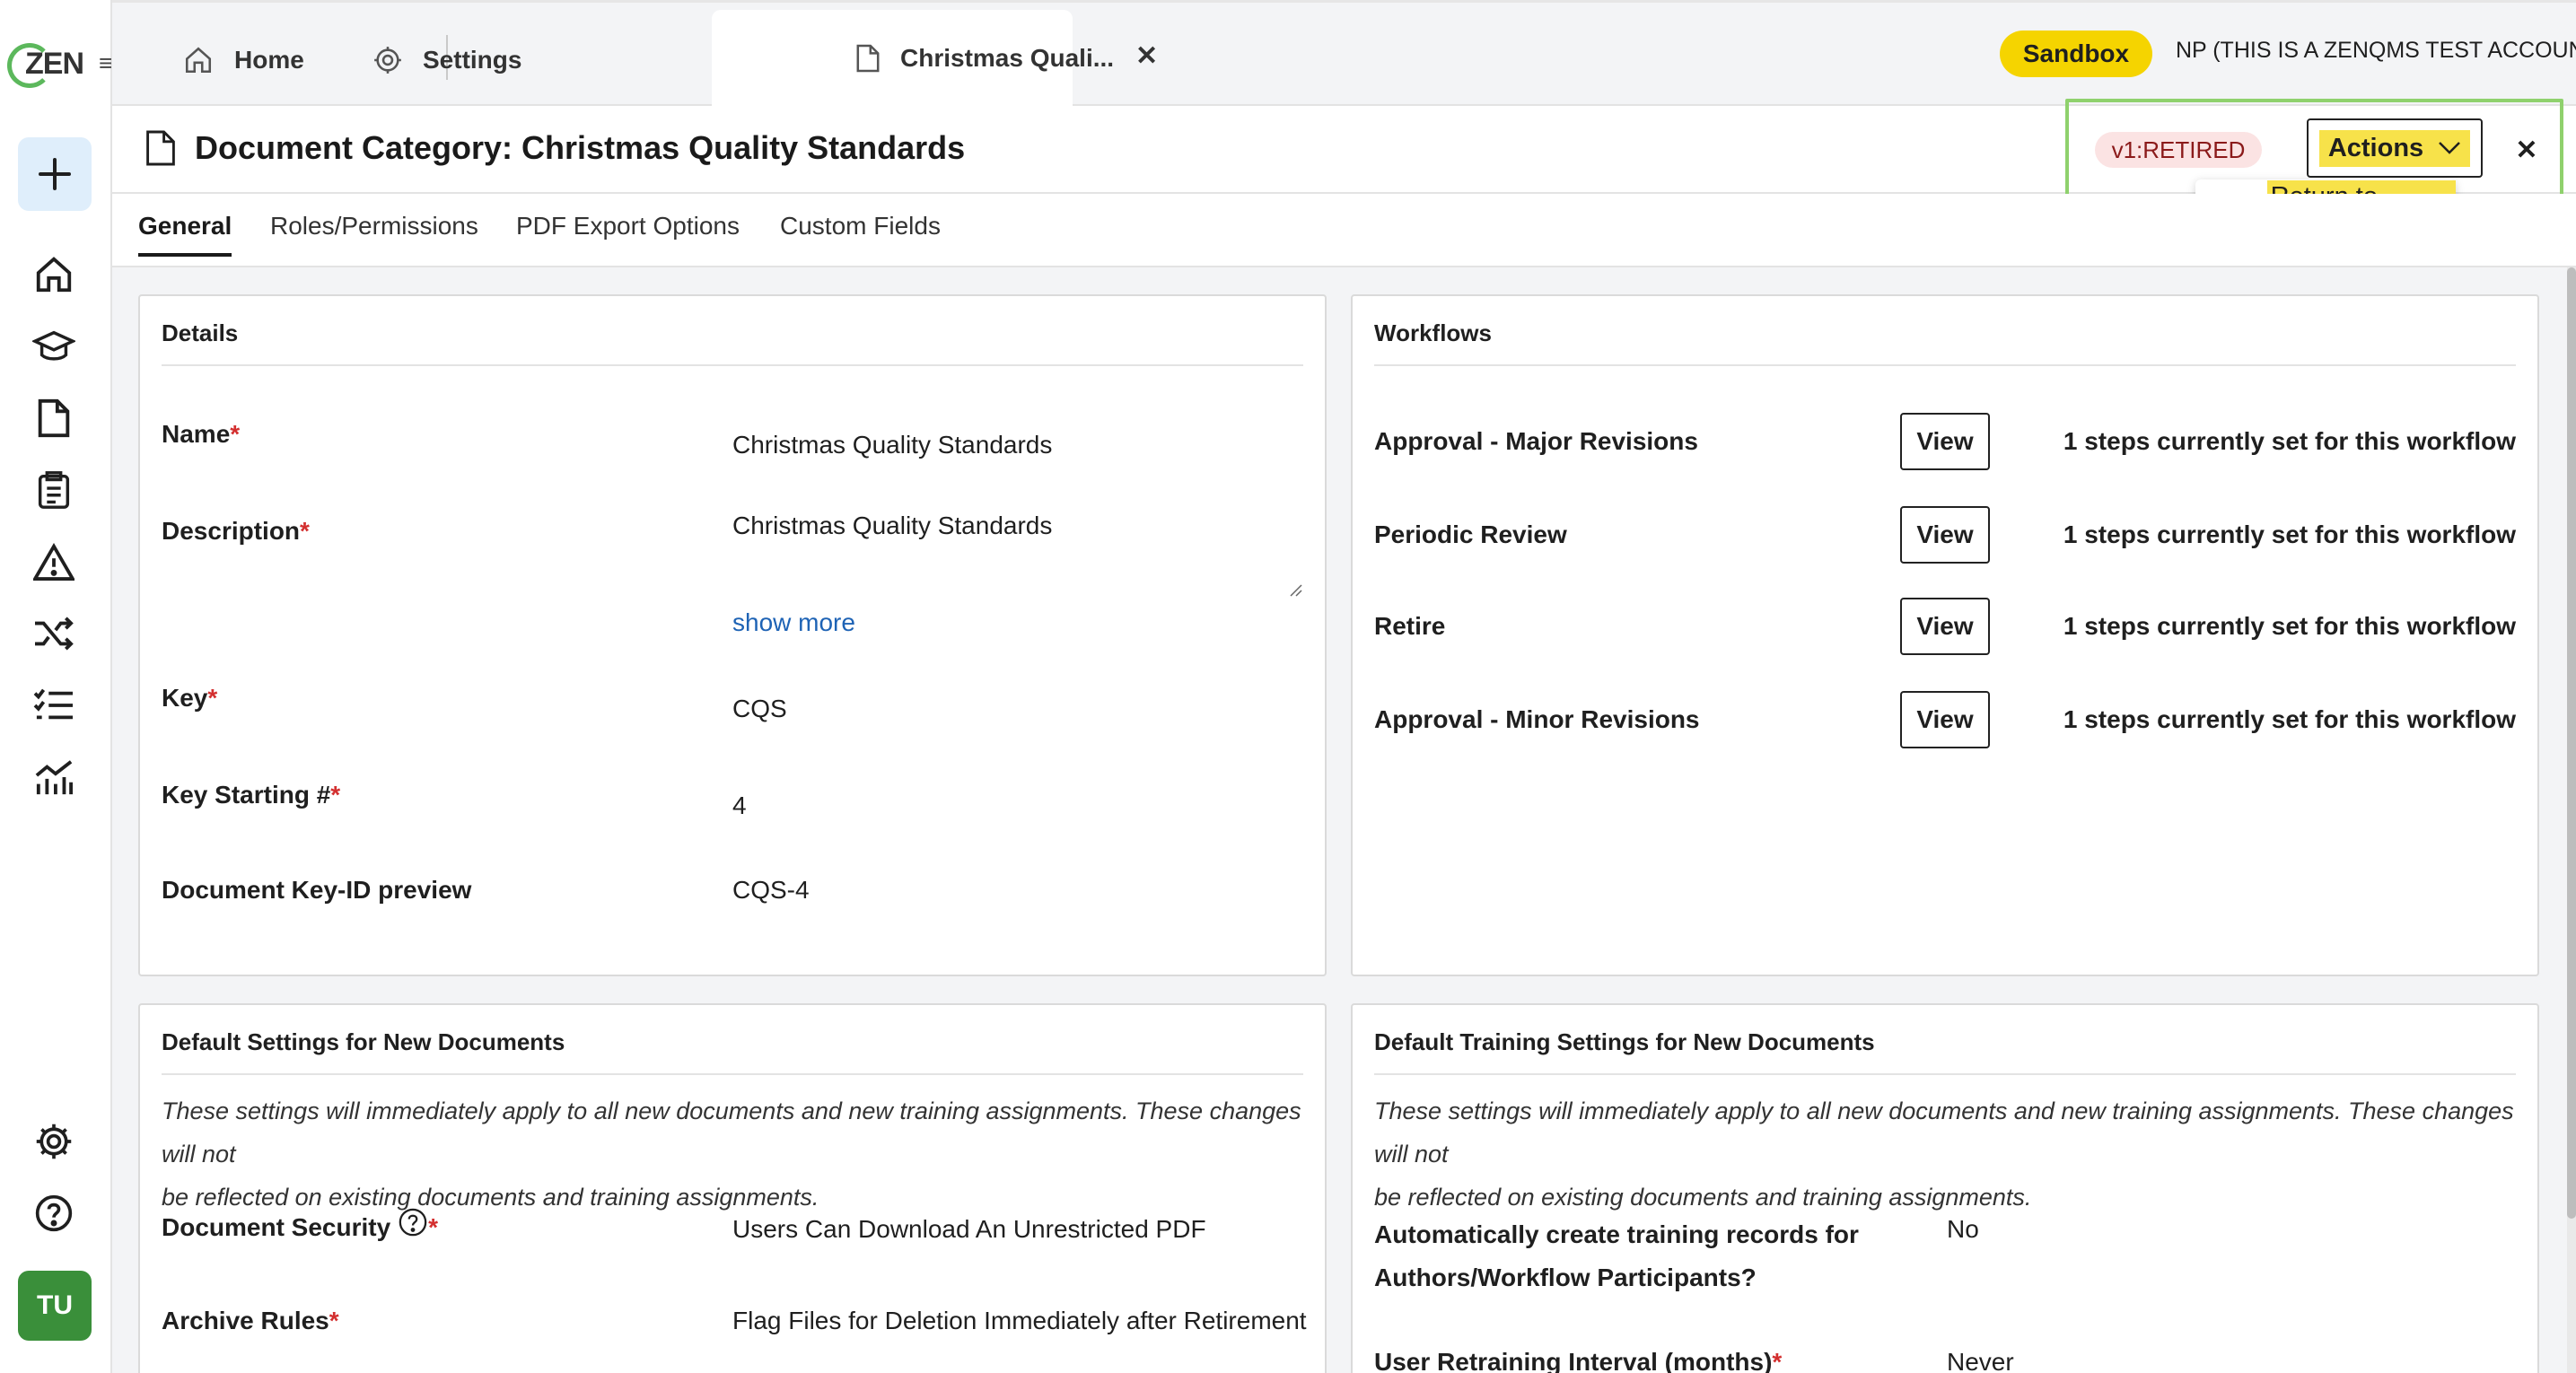 This screenshot has width=2576, height=1373. What do you see at coordinates (200, 333) in the screenshot?
I see `details-title: Details` at bounding box center [200, 333].